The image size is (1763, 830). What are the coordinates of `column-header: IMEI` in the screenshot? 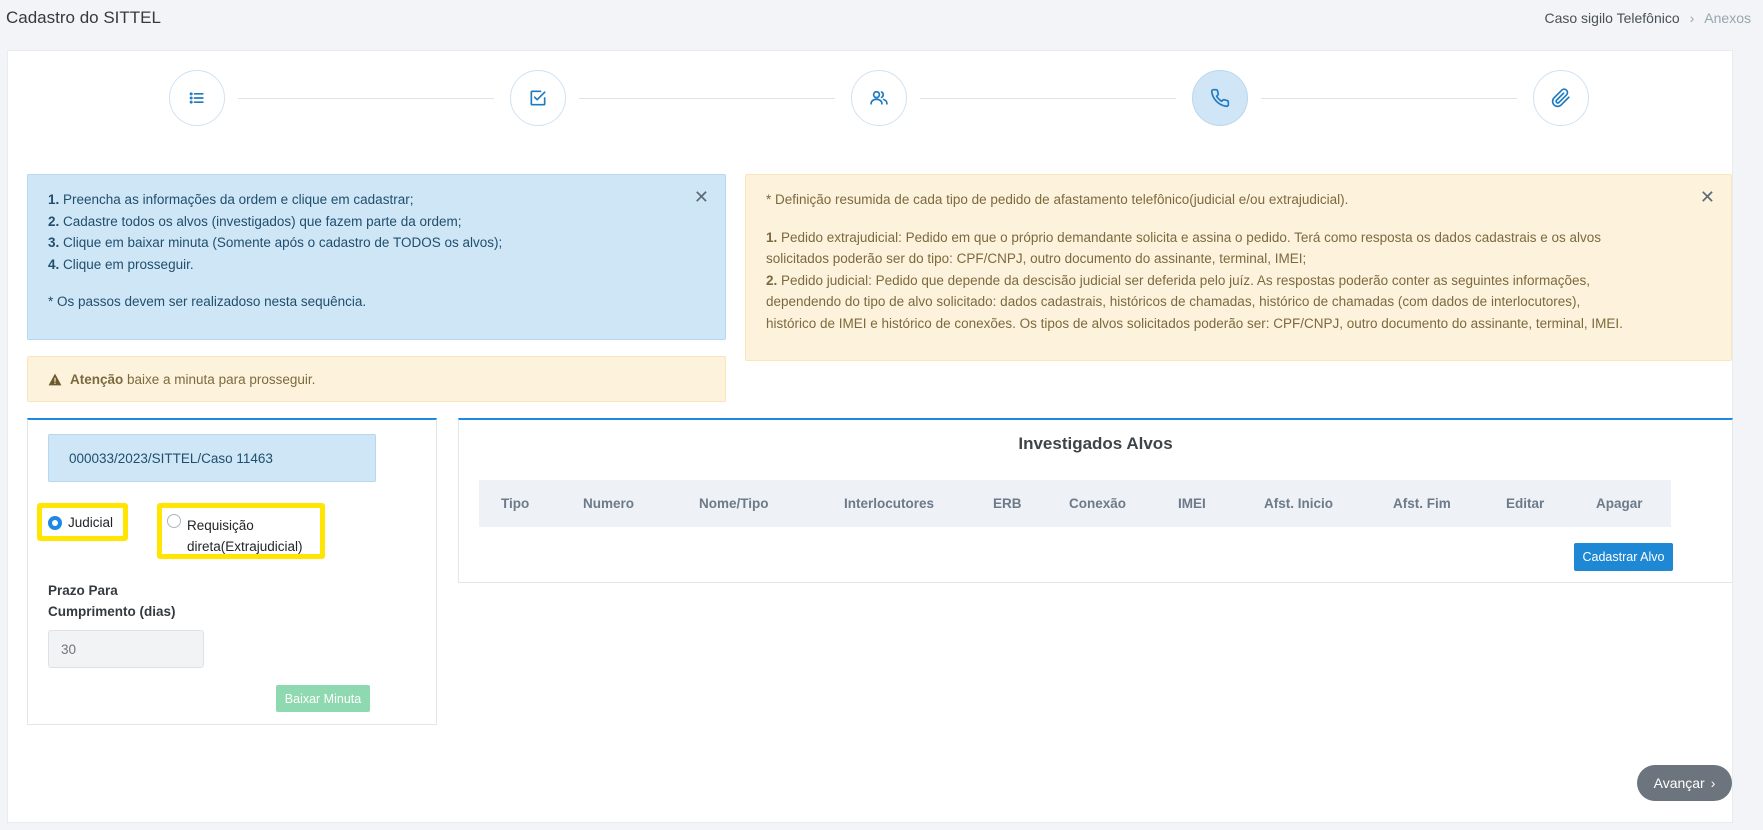 It's located at (1192, 503).